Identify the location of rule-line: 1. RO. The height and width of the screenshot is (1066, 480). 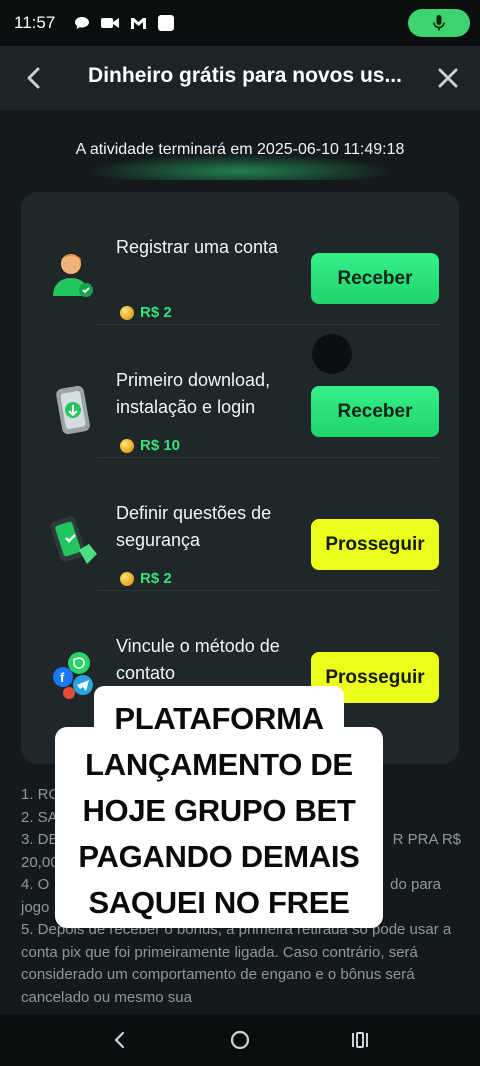
(41, 794).